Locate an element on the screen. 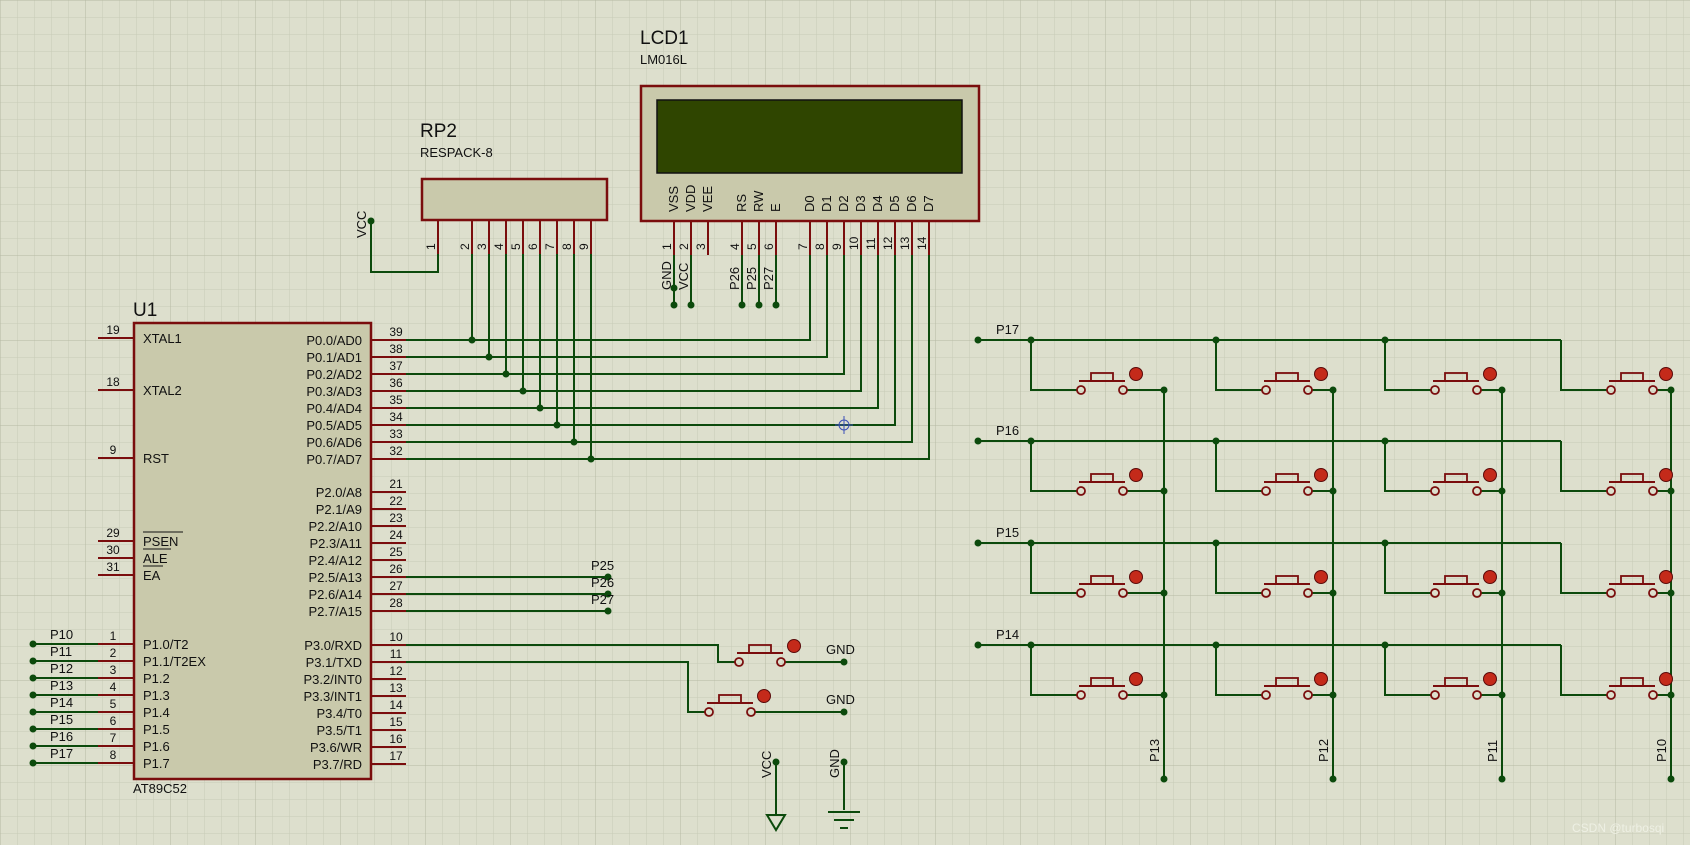 This screenshot has height=845, width=1690. u1-pin-number: 14 is located at coordinates (396, 705).